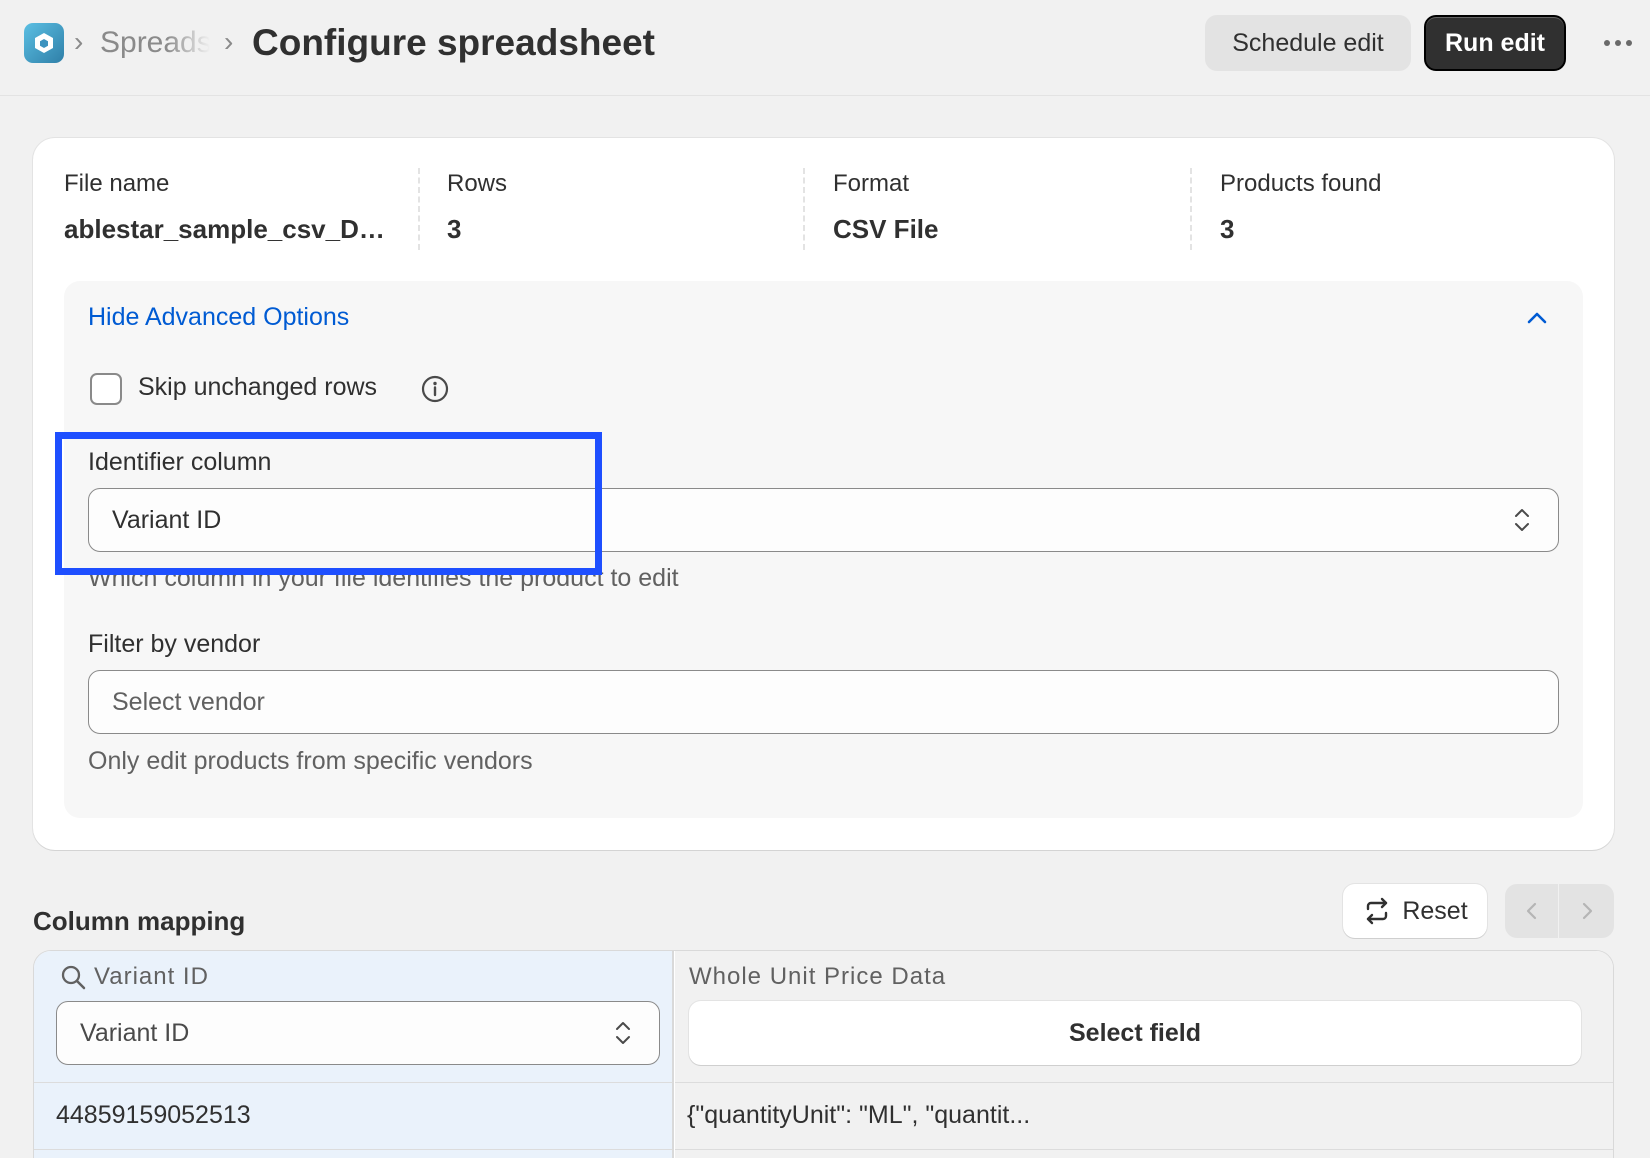  I want to click on table-cell: 44859159052513, so click(153, 1115).